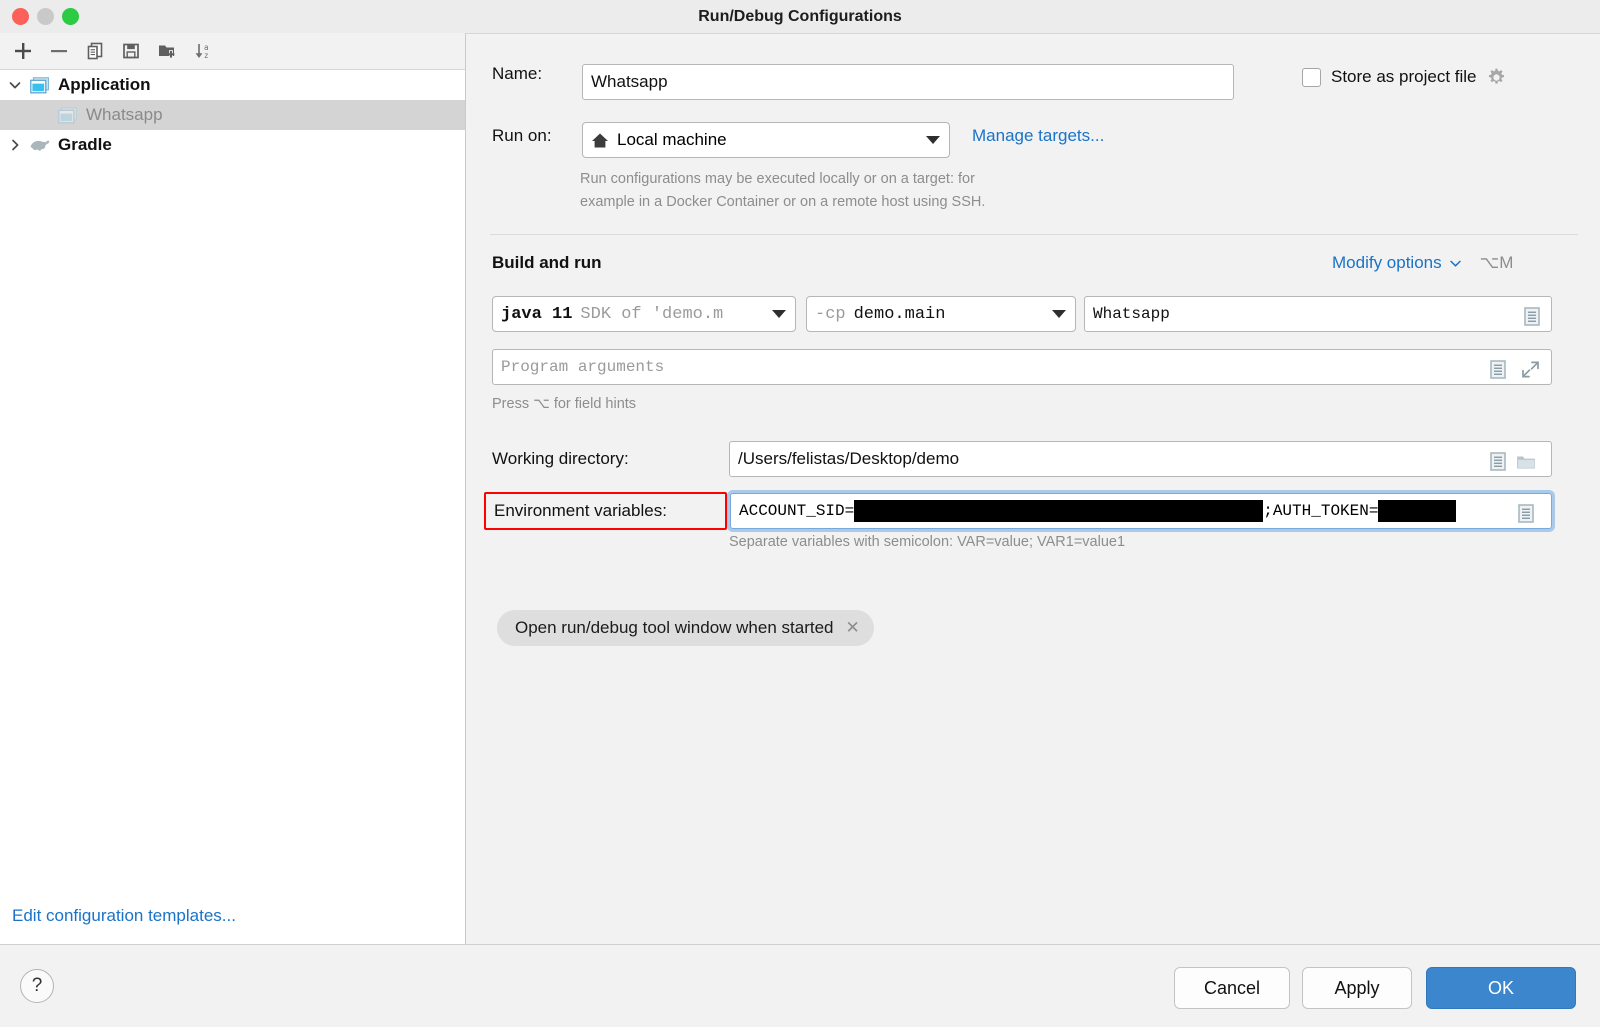 The image size is (1600, 1027). I want to click on name-row: Name:, so click(538, 74).